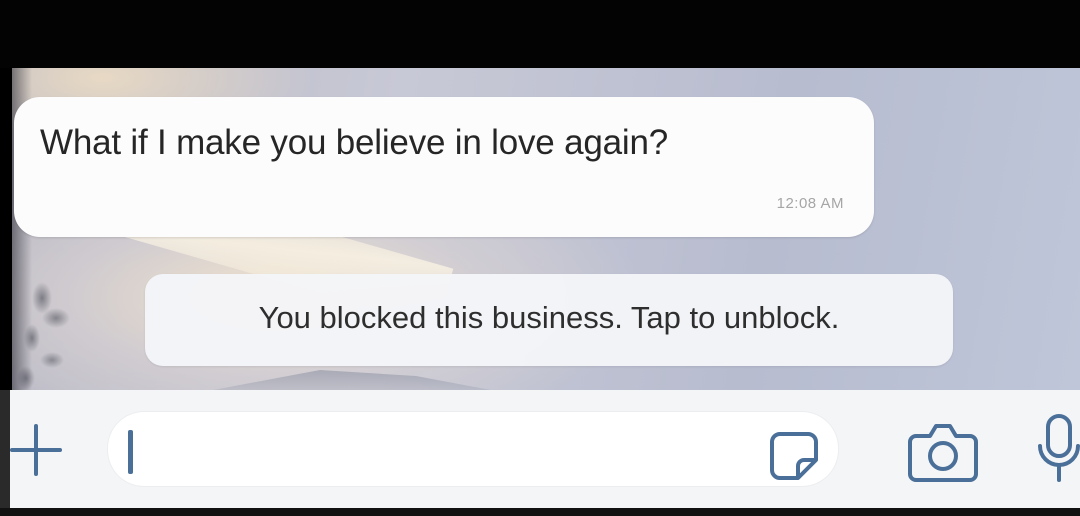 This screenshot has width=1080, height=516. I want to click on top-black-bar, so click(540, 34).